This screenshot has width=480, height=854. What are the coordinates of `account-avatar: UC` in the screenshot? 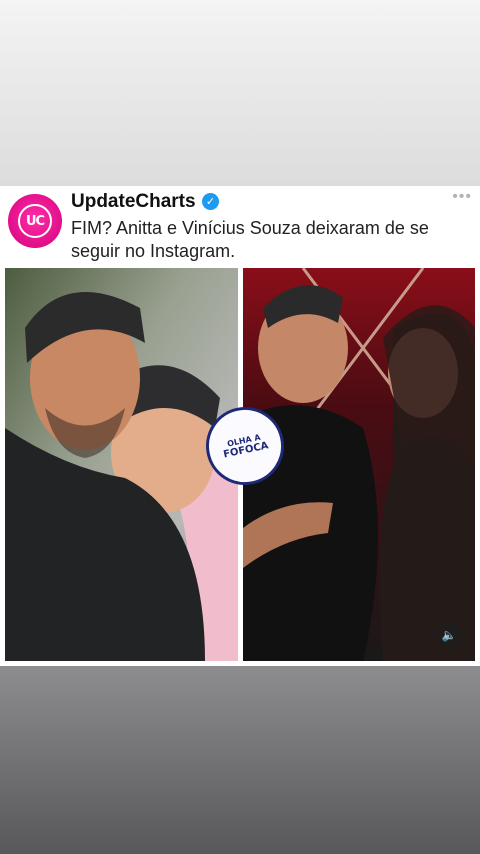 It's located at (35, 221).